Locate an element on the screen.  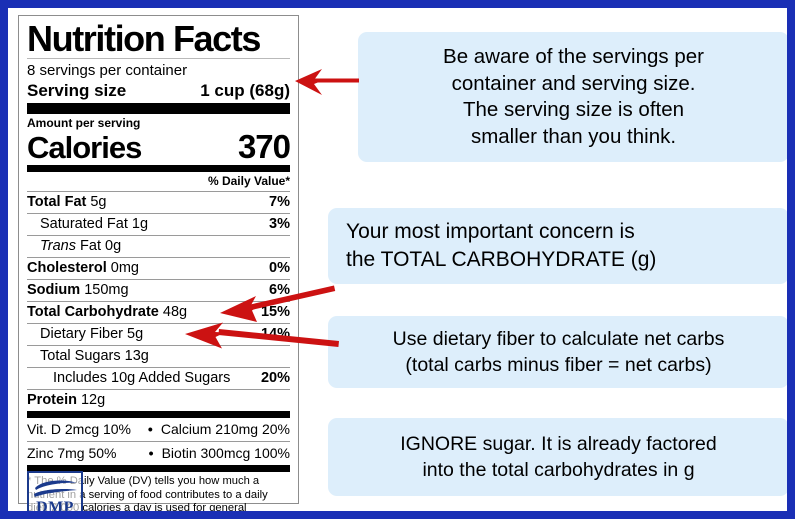
nutrient-name: Cholesterol 0mg is located at coordinates (83, 268).